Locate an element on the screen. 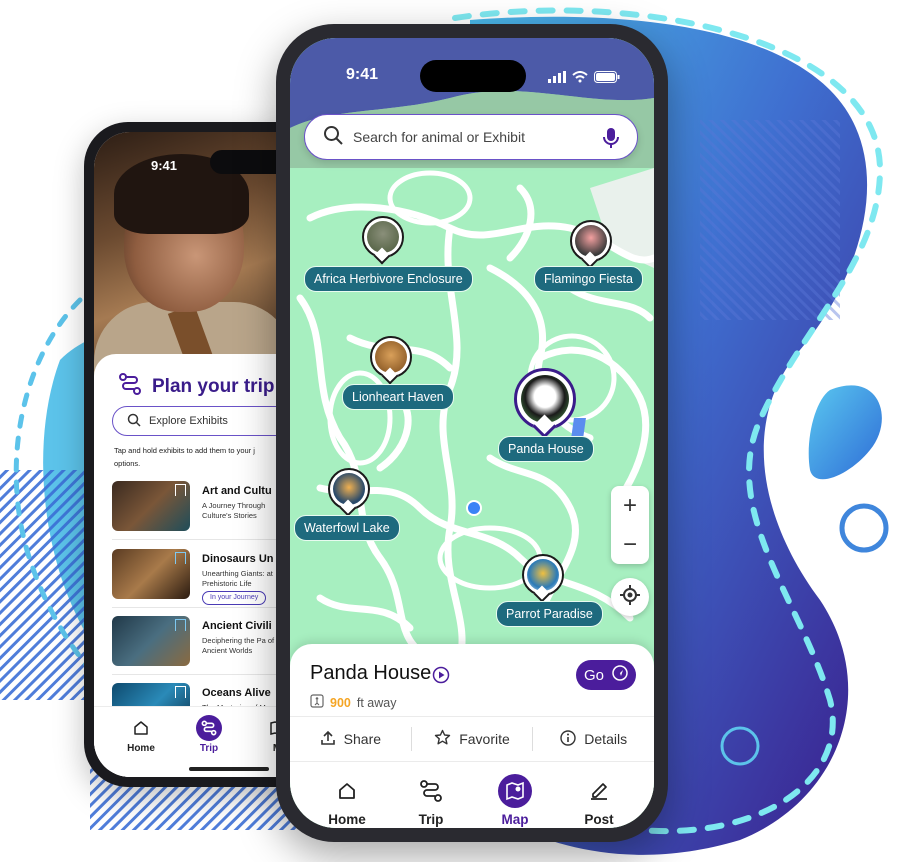  exhibit-title: Panda House is located at coordinates (371, 673).